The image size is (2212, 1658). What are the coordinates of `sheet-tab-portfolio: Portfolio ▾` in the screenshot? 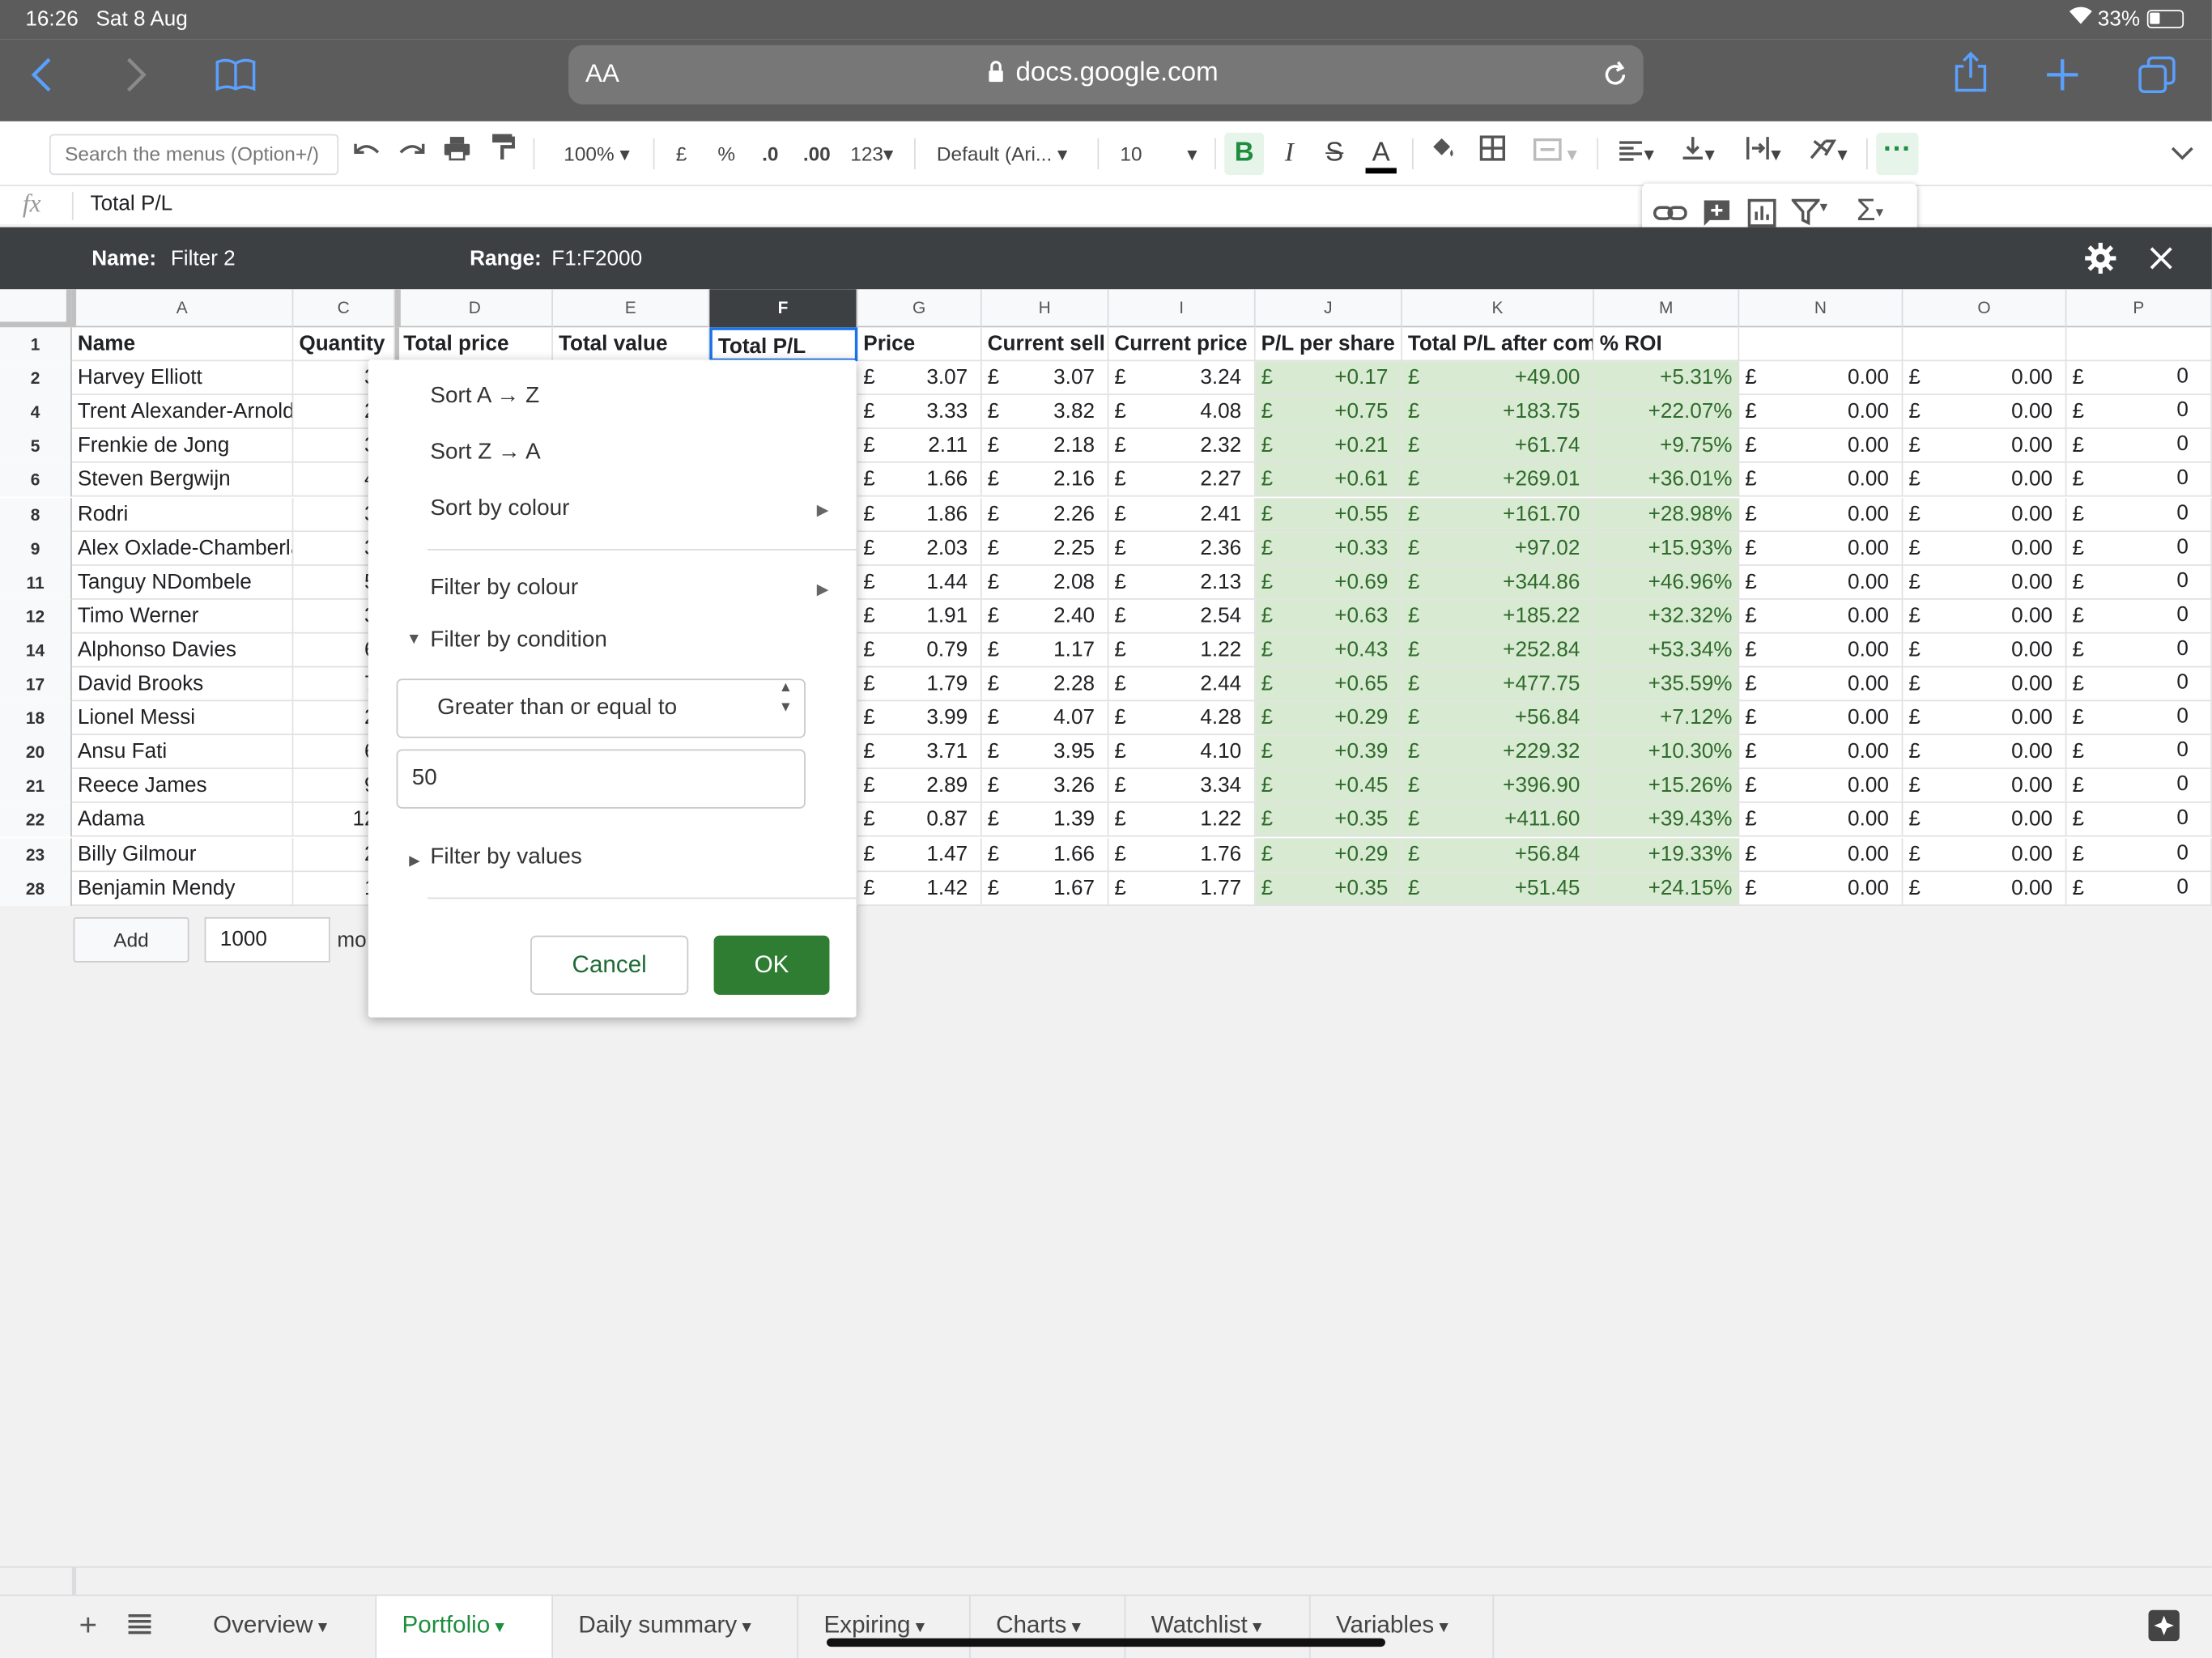 It's located at (464, 1627).